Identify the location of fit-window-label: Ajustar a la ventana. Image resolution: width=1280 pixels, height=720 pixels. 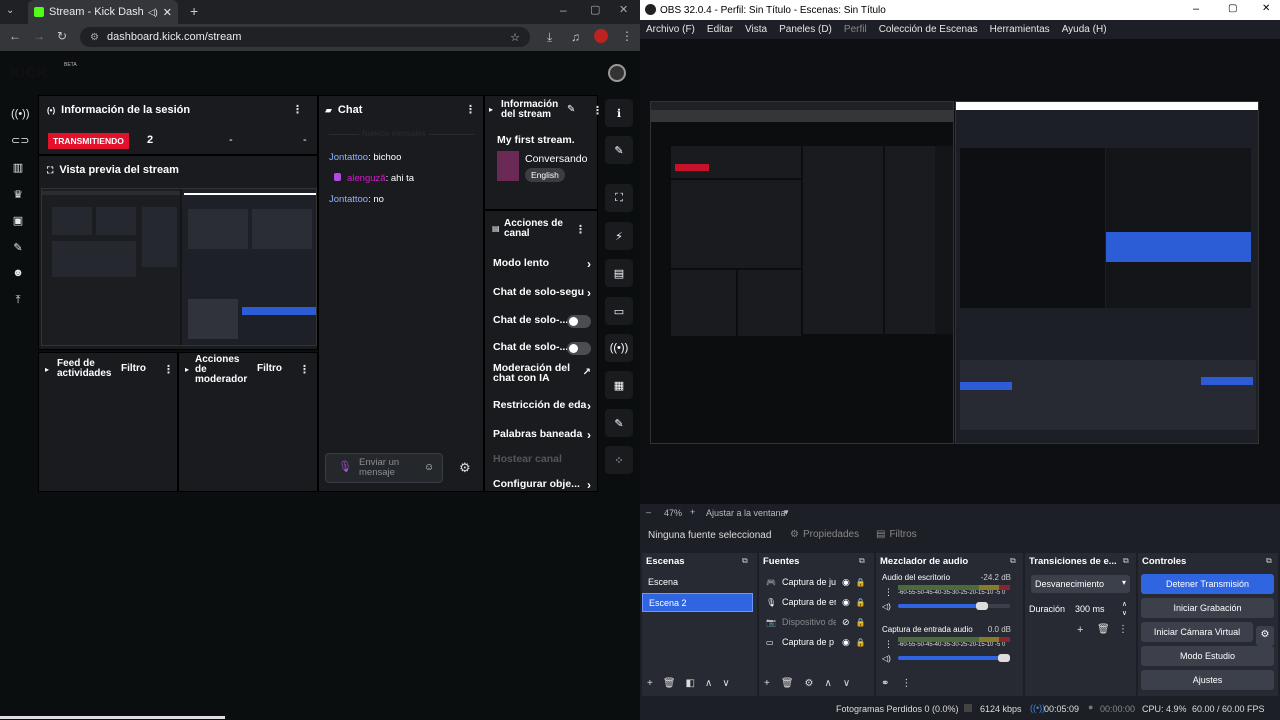
(746, 513).